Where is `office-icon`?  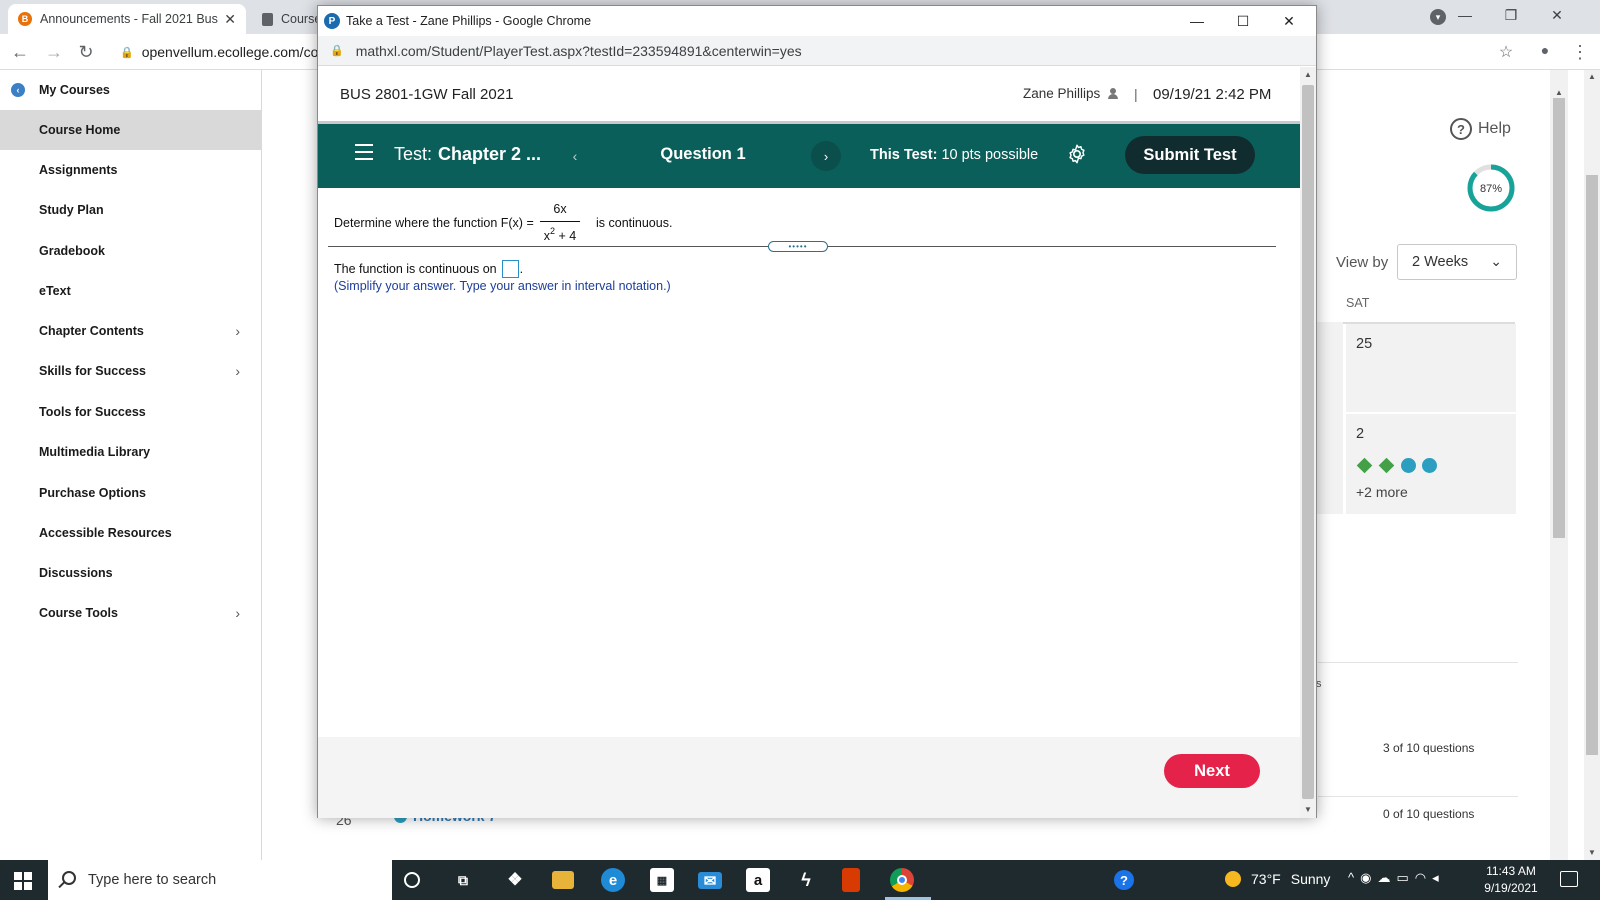 office-icon is located at coordinates (851, 880).